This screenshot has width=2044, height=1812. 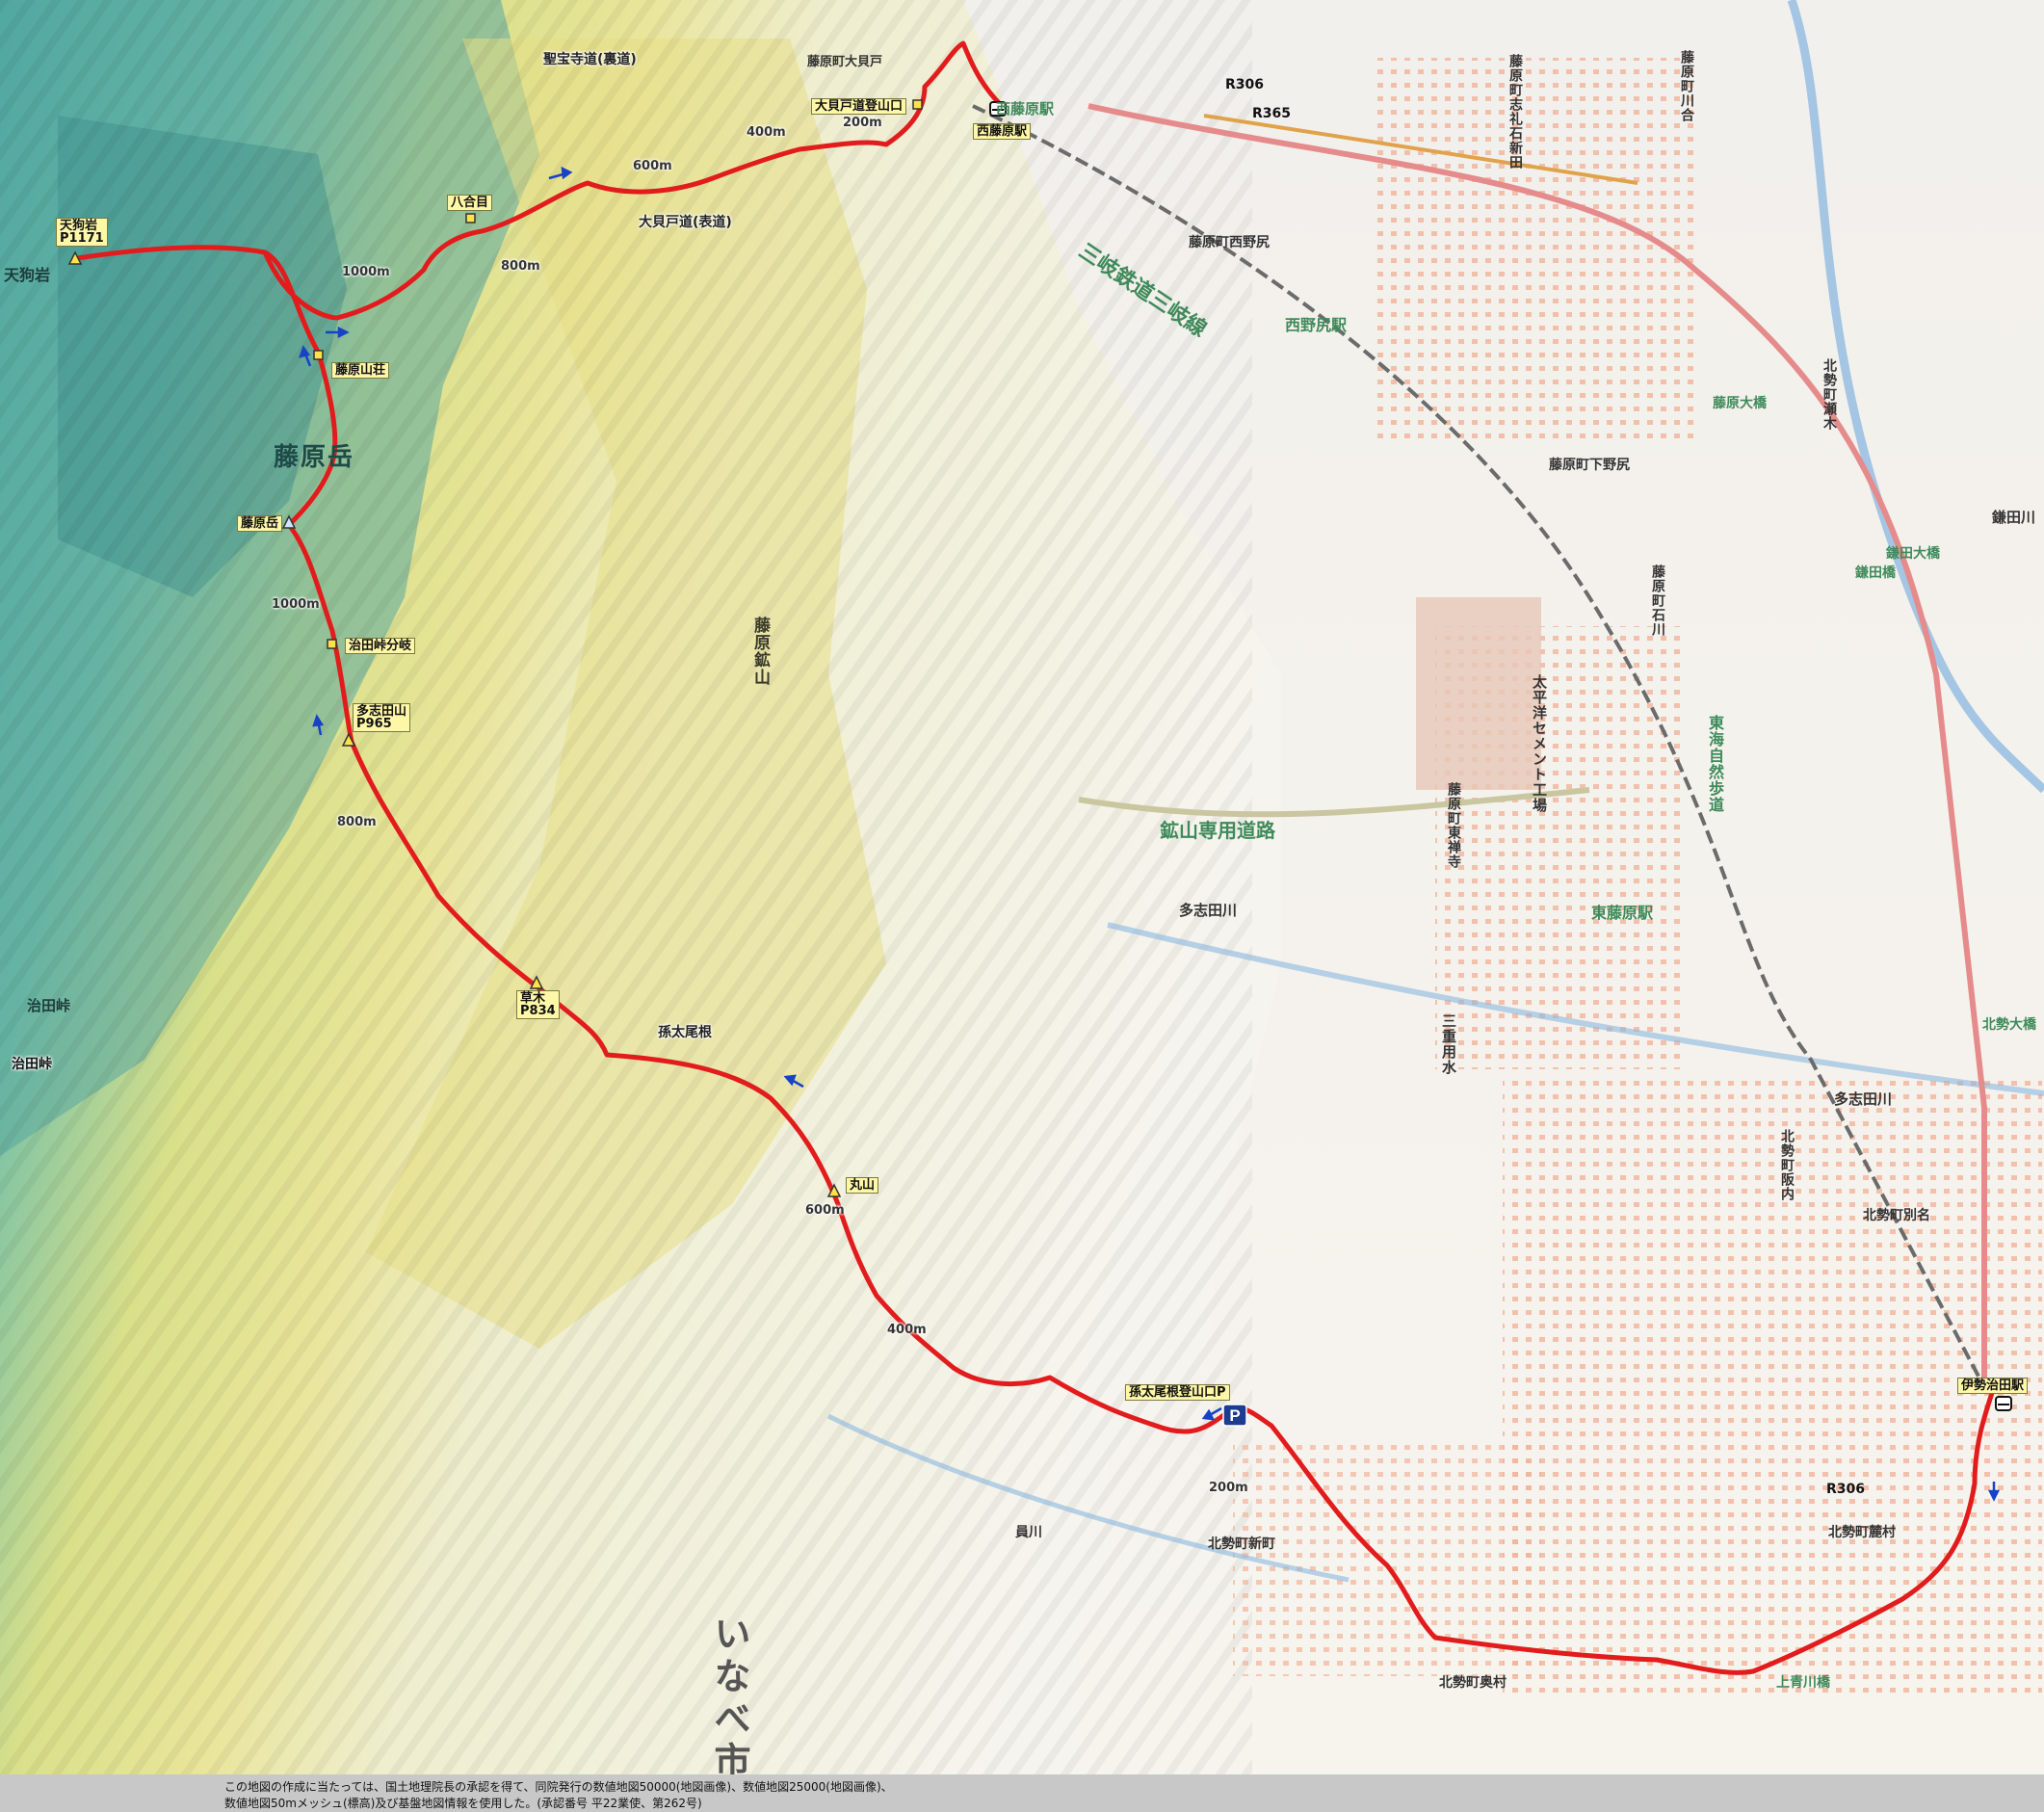 I want to click on place-label-fujiwaradake: 藤原岳, so click(x=315, y=457).